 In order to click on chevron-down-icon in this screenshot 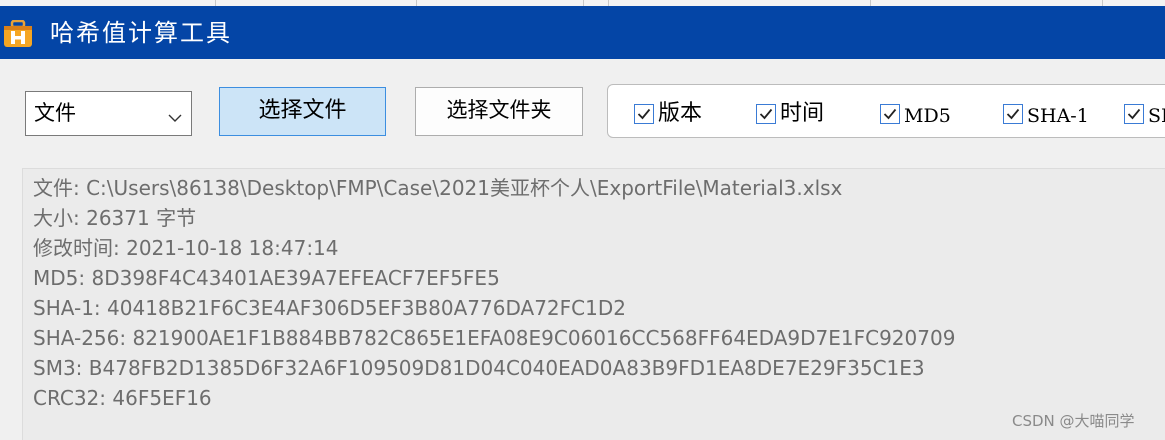, I will do `click(175, 115)`.